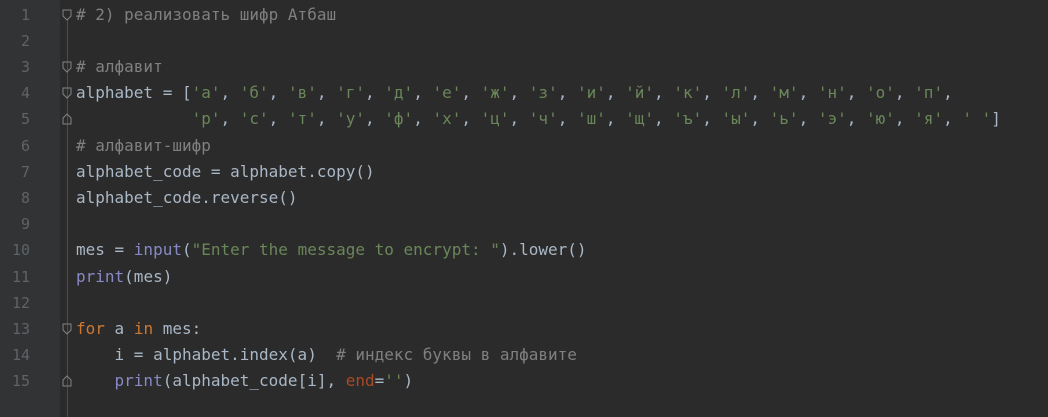 The height and width of the screenshot is (417, 1048). I want to click on code-text: alphabet_code.reverse(), so click(187, 198).